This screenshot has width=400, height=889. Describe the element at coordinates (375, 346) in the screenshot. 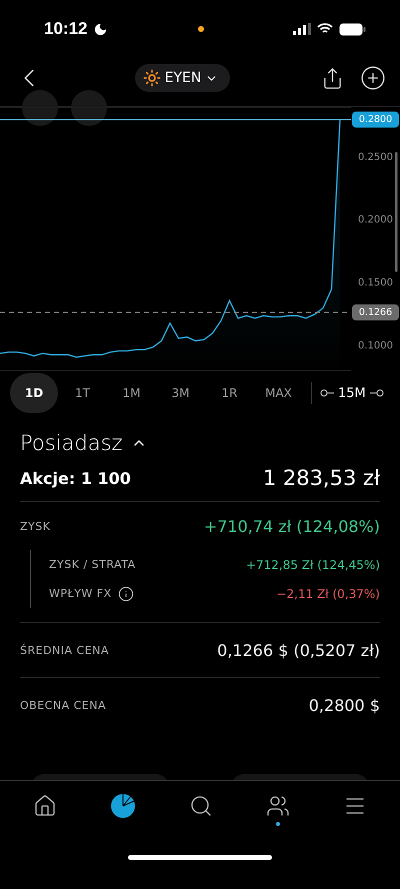

I see `axis-label: 0.1000` at that location.